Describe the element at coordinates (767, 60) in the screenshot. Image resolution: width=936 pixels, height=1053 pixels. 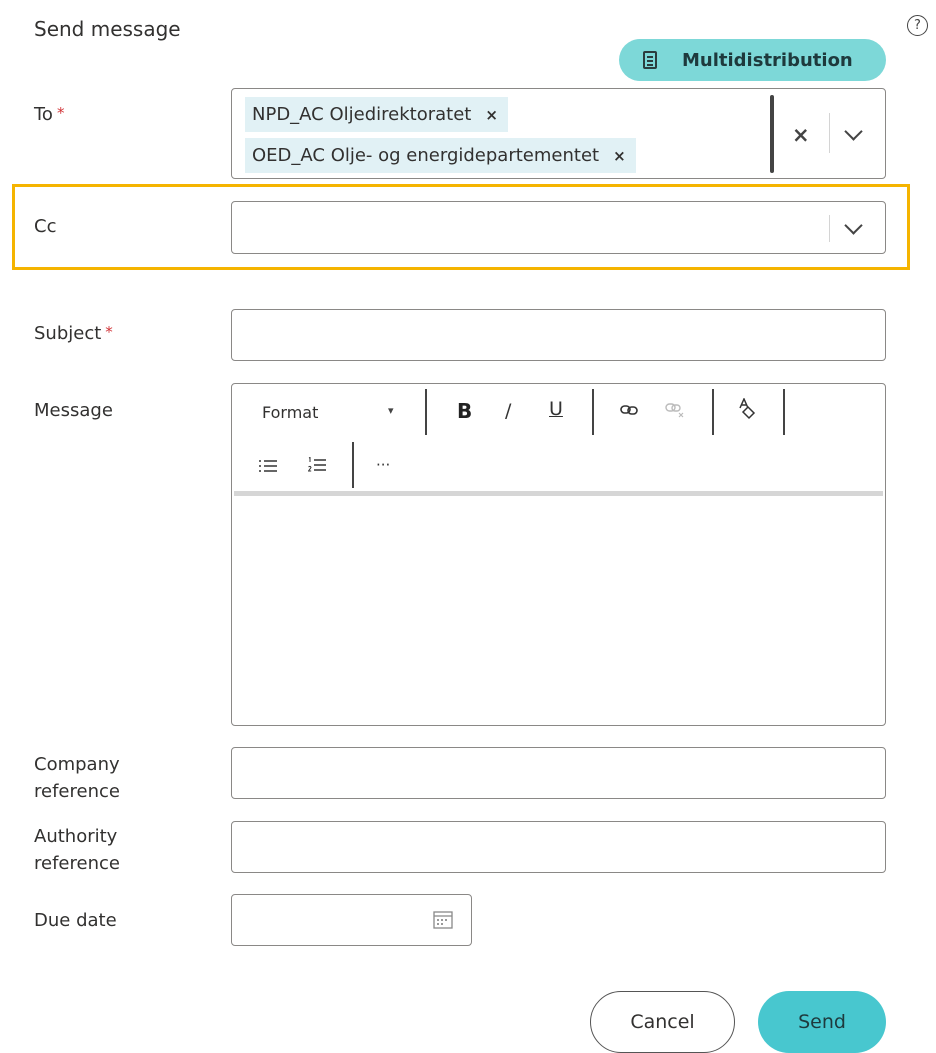
I see `multidistribution-label: Multidistribution` at that location.